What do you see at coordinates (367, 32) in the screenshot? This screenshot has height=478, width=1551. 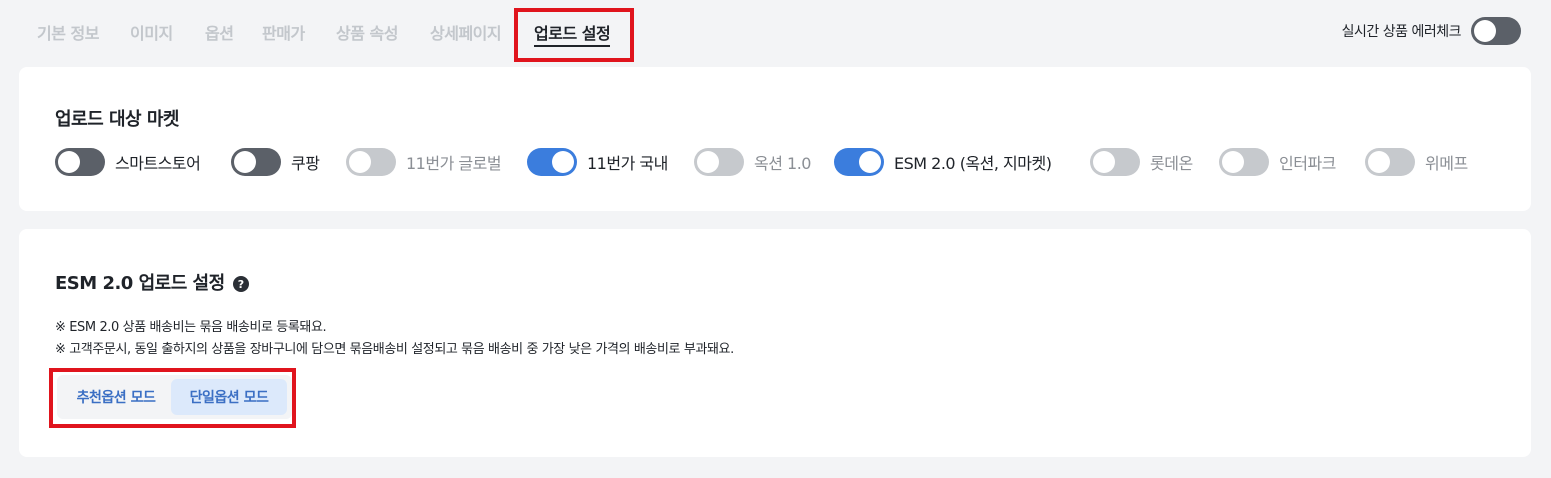 I see `tab-product-attributes: 상품 속성` at bounding box center [367, 32].